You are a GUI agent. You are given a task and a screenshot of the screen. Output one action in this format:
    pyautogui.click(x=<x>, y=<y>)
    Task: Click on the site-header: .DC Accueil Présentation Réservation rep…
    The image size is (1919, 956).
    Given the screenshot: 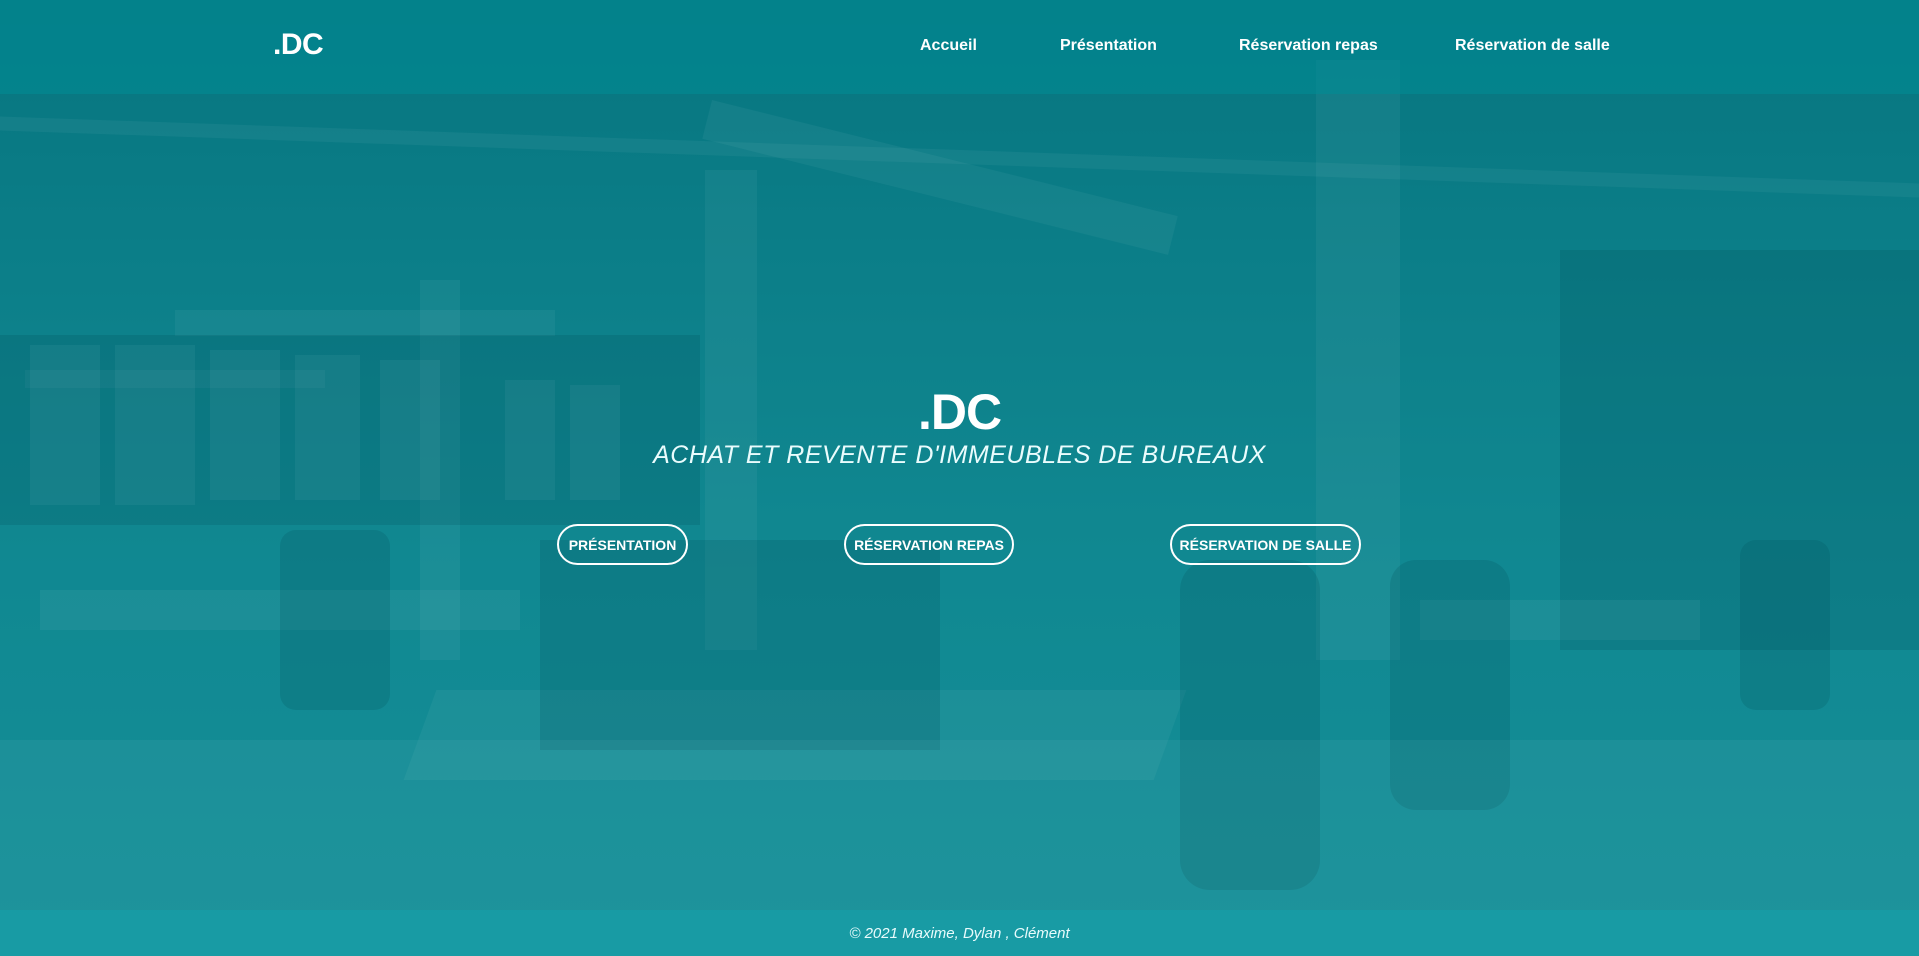 What is the action you would take?
    pyautogui.click(x=959, y=47)
    